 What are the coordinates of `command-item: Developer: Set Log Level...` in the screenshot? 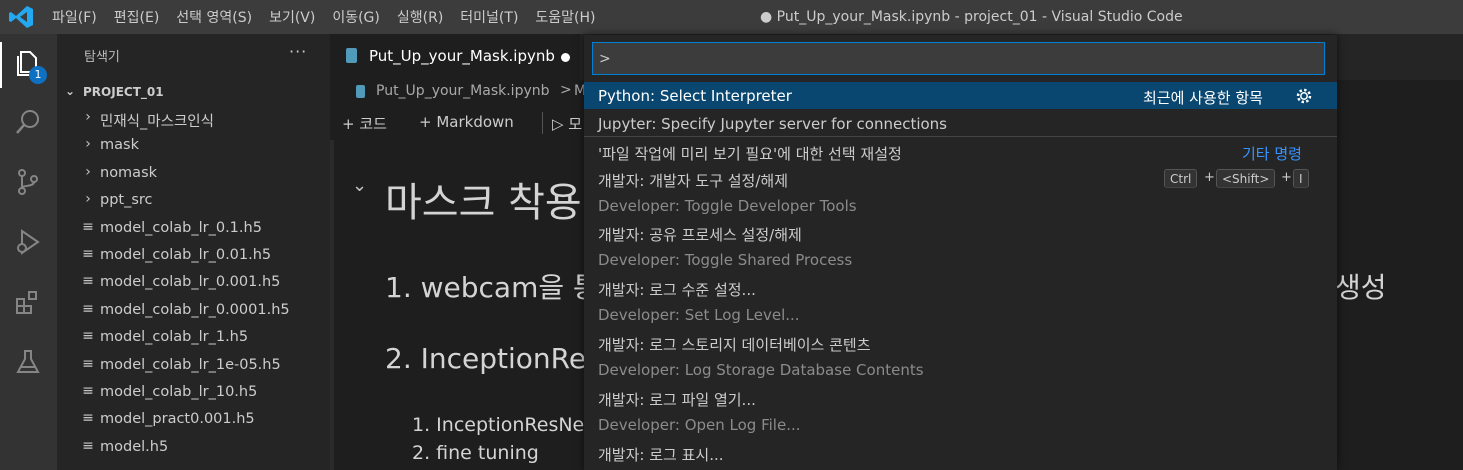 It's located at (960, 314).